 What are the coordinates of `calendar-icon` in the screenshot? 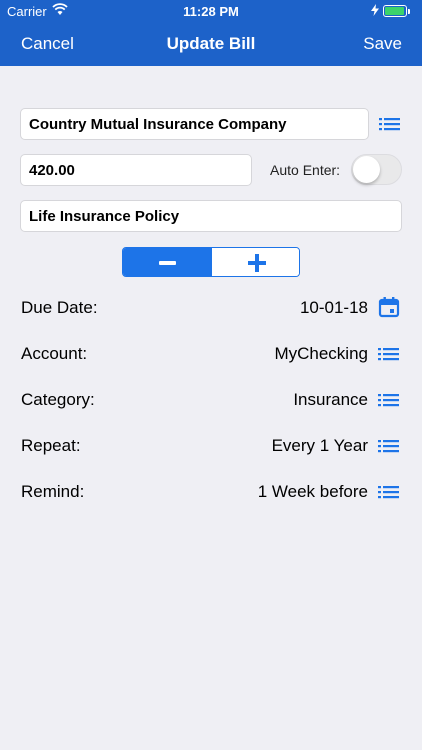 It's located at (389, 309).